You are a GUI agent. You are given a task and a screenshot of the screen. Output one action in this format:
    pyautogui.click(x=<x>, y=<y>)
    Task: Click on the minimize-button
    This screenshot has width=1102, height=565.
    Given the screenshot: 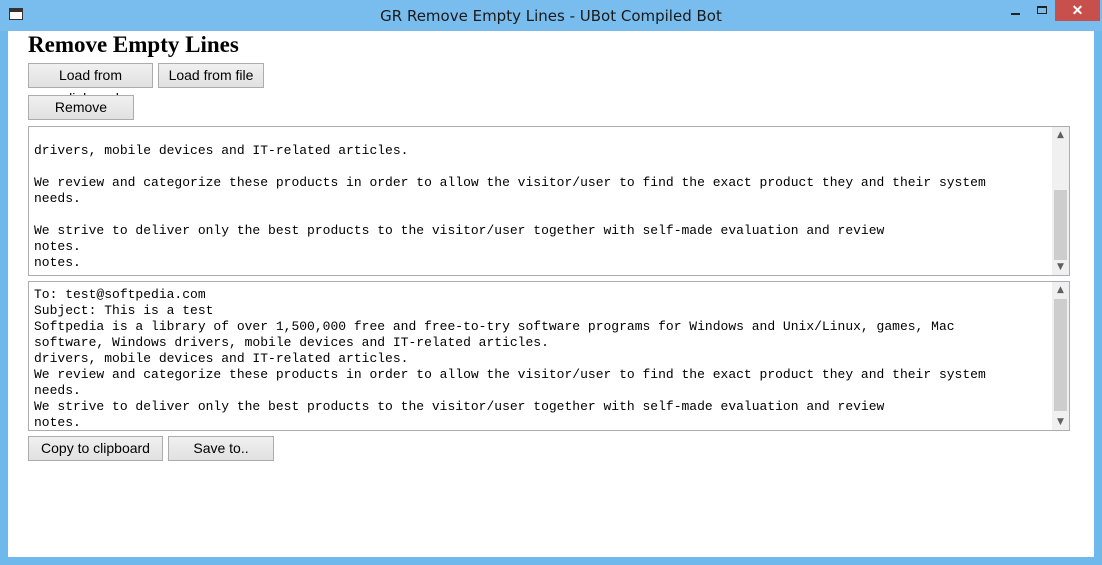 What is the action you would take?
    pyautogui.click(x=1015, y=10)
    